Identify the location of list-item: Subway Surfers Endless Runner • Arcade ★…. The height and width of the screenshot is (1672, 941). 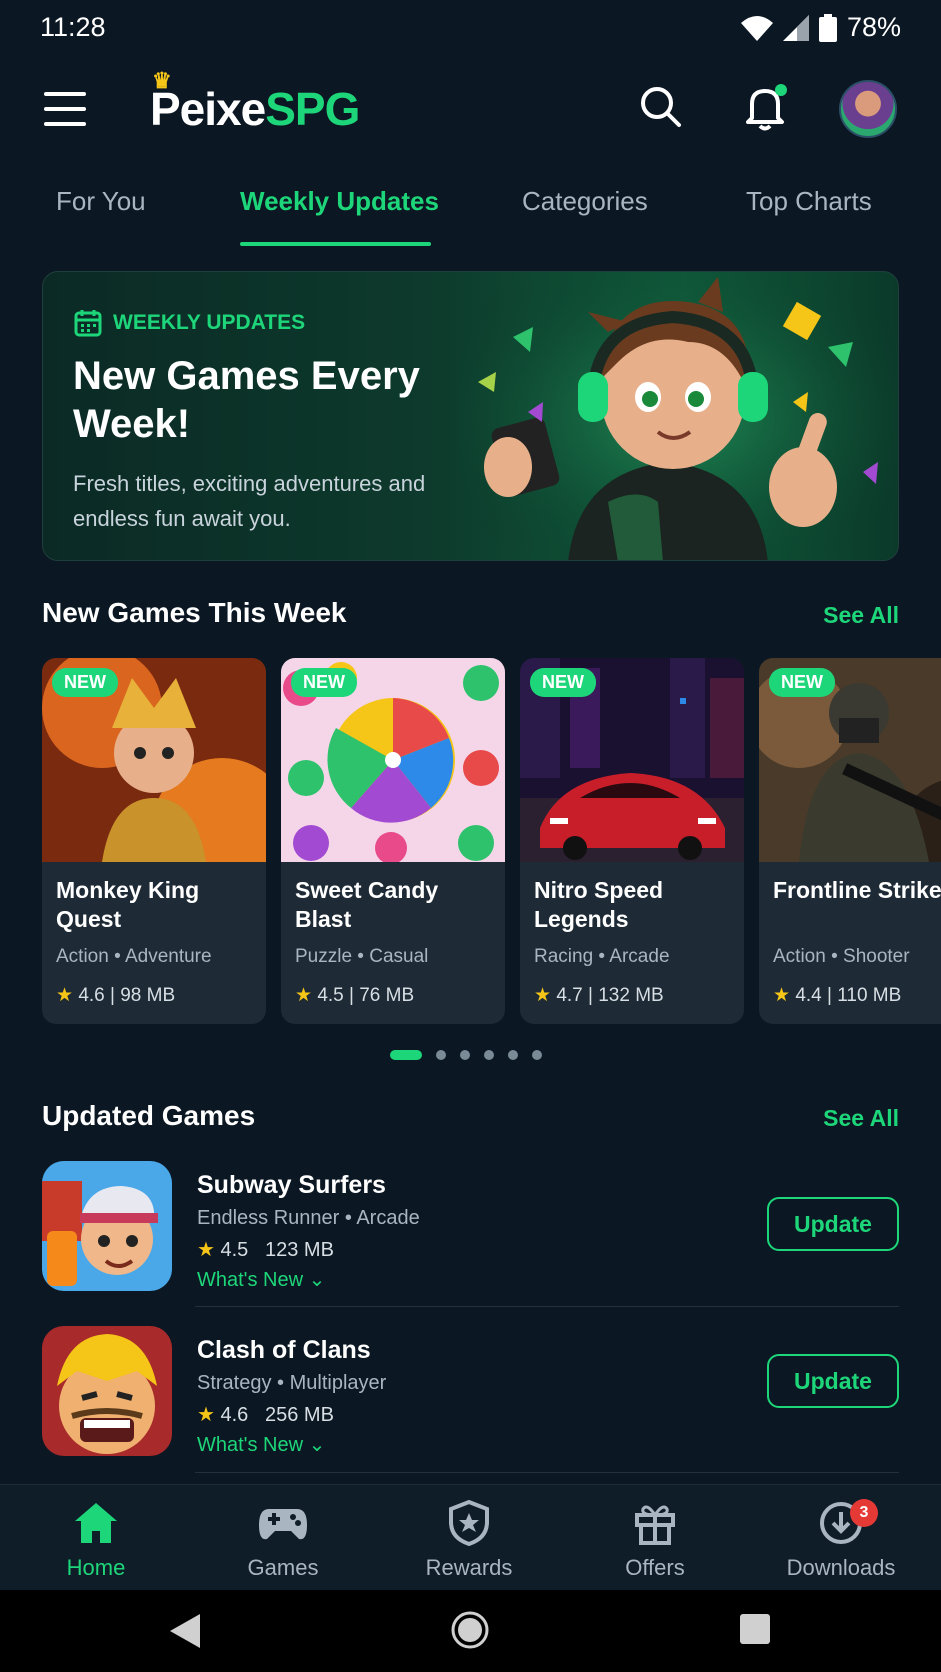
(470, 1236).